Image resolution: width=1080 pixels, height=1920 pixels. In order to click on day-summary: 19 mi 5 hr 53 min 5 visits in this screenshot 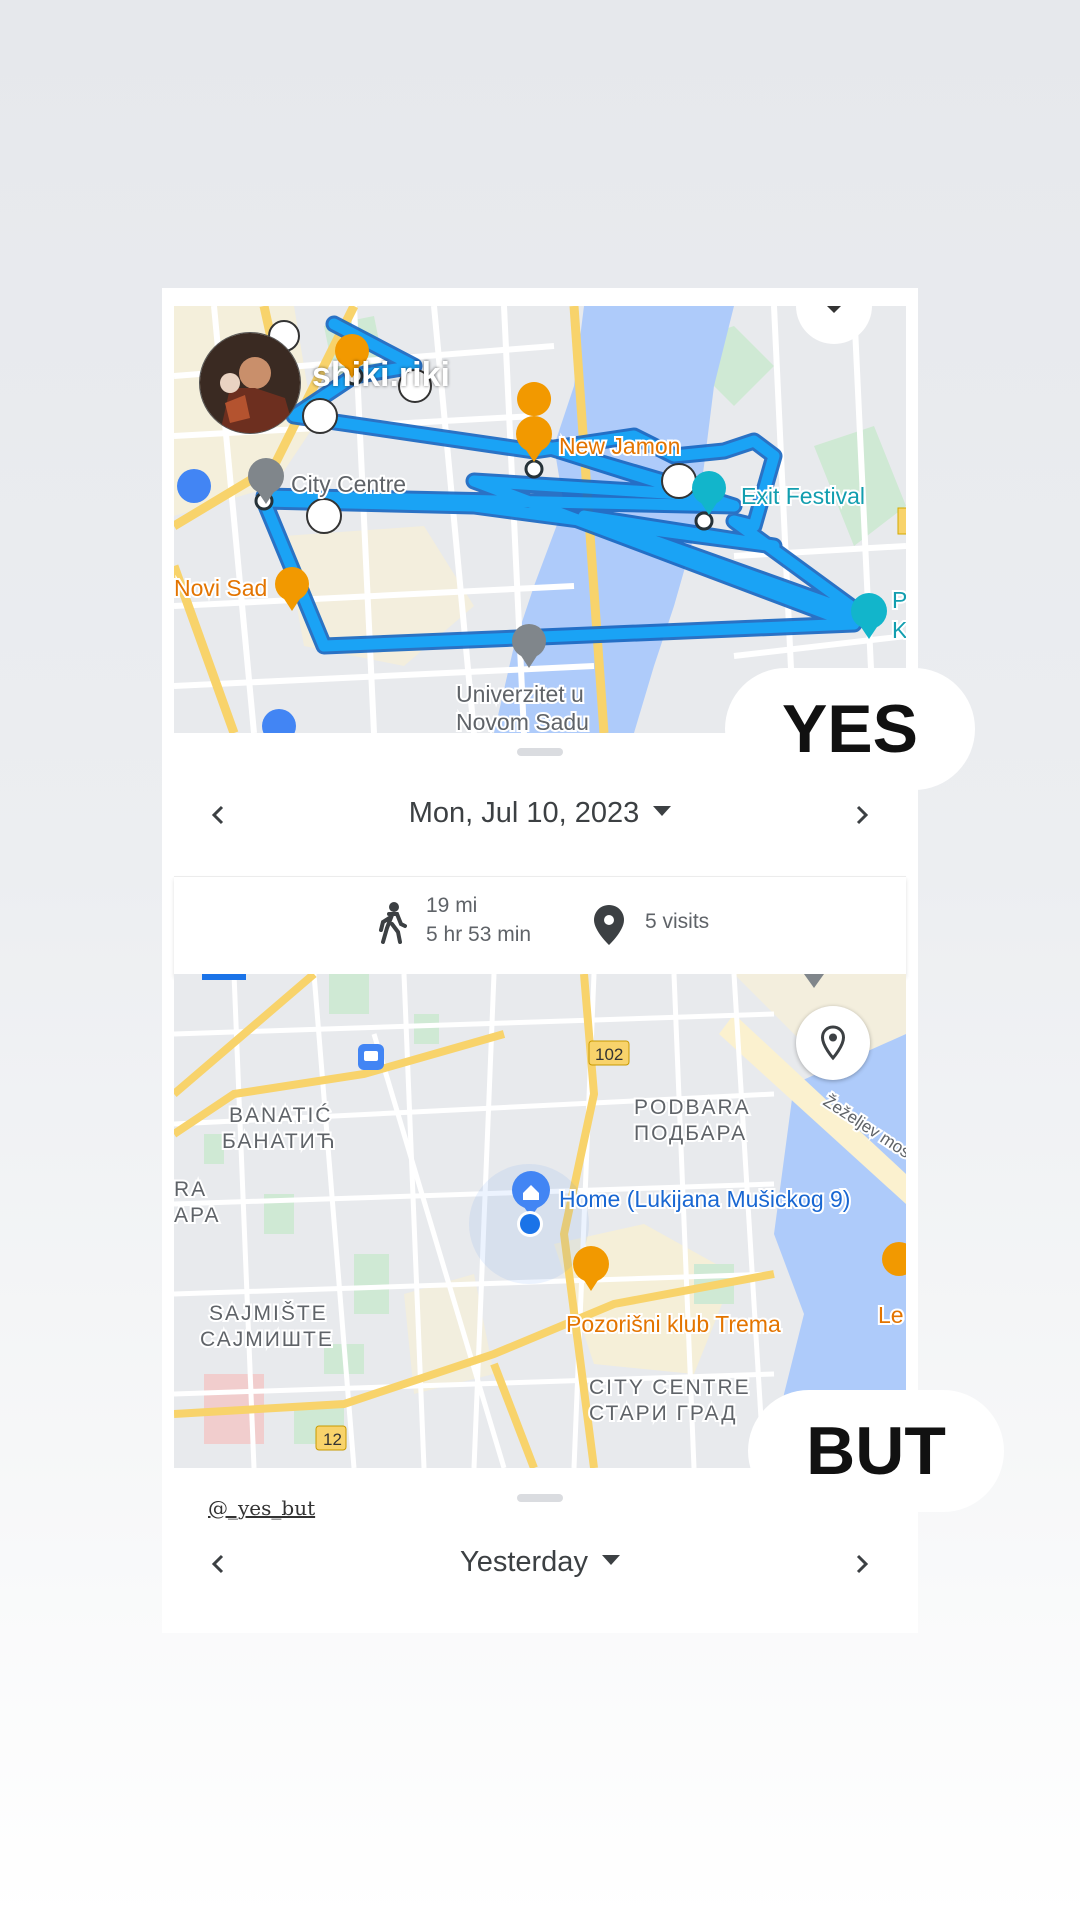, I will do `click(540, 925)`.